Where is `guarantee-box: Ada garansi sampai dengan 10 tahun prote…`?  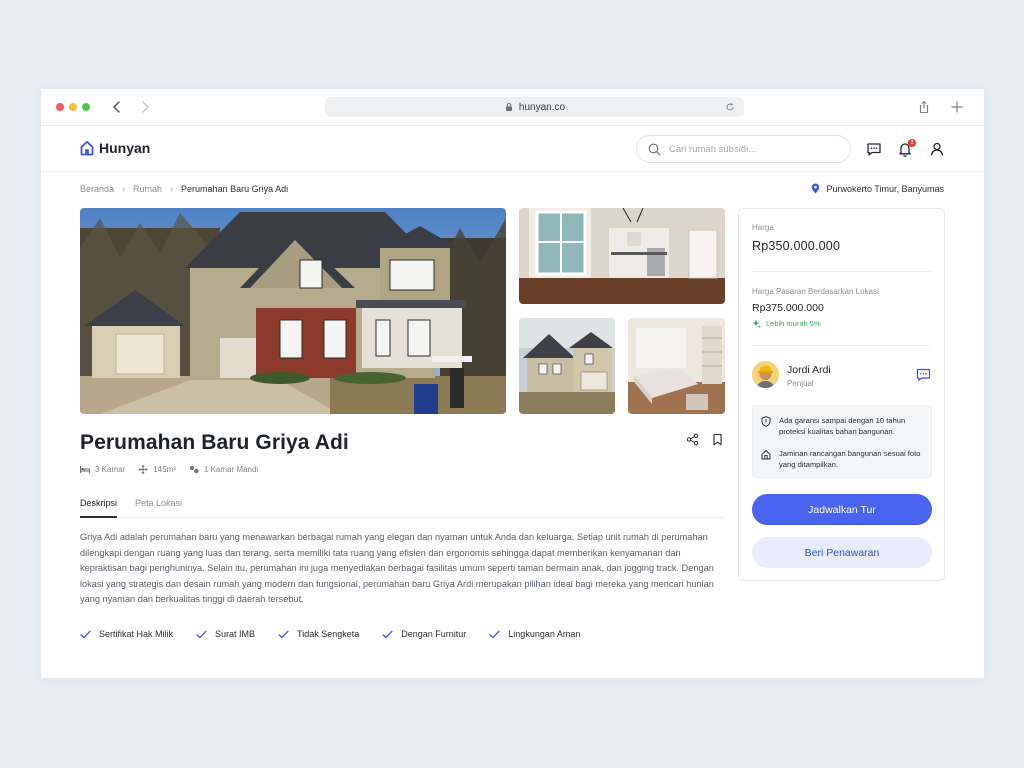
guarantee-box: Ada garansi sampai dengan 10 tahun prote… is located at coordinates (842, 441).